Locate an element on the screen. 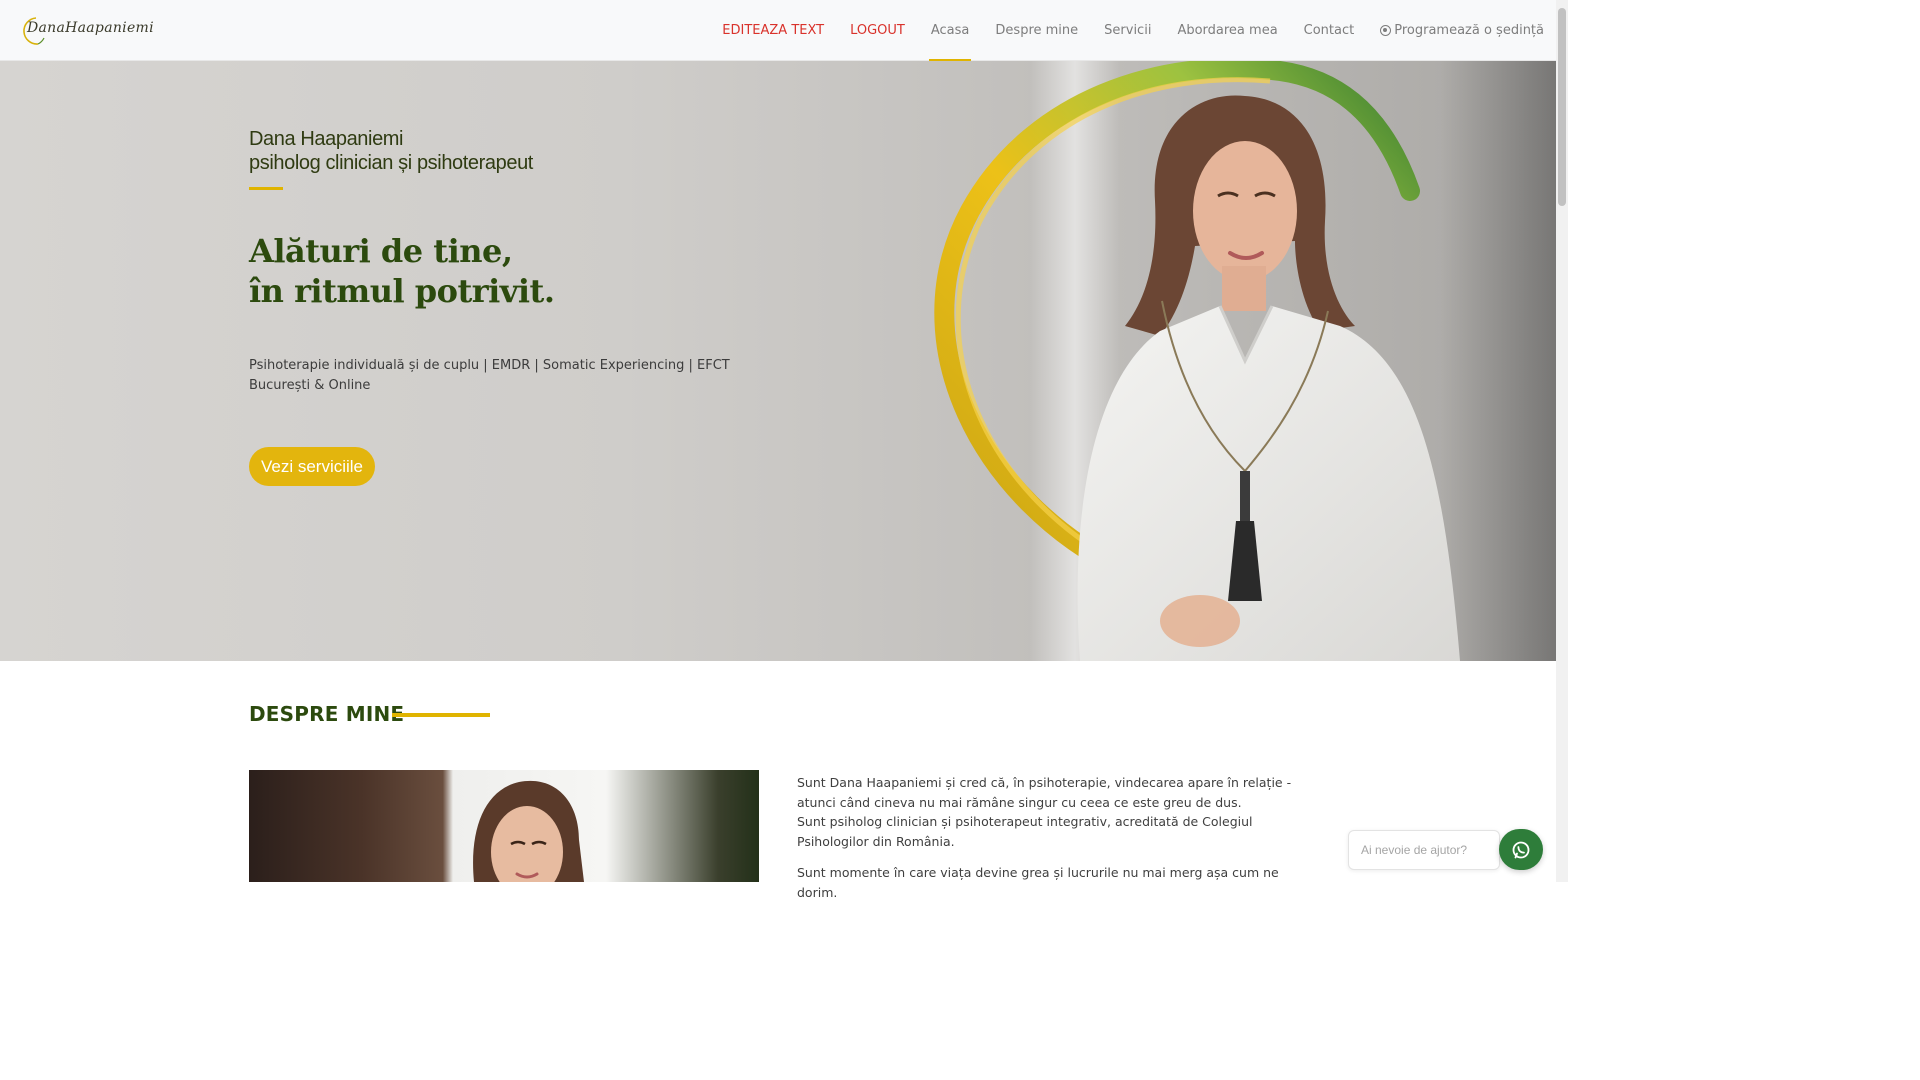 The width and height of the screenshot is (1920, 1080). help-chat-input is located at coordinates (1424, 850).